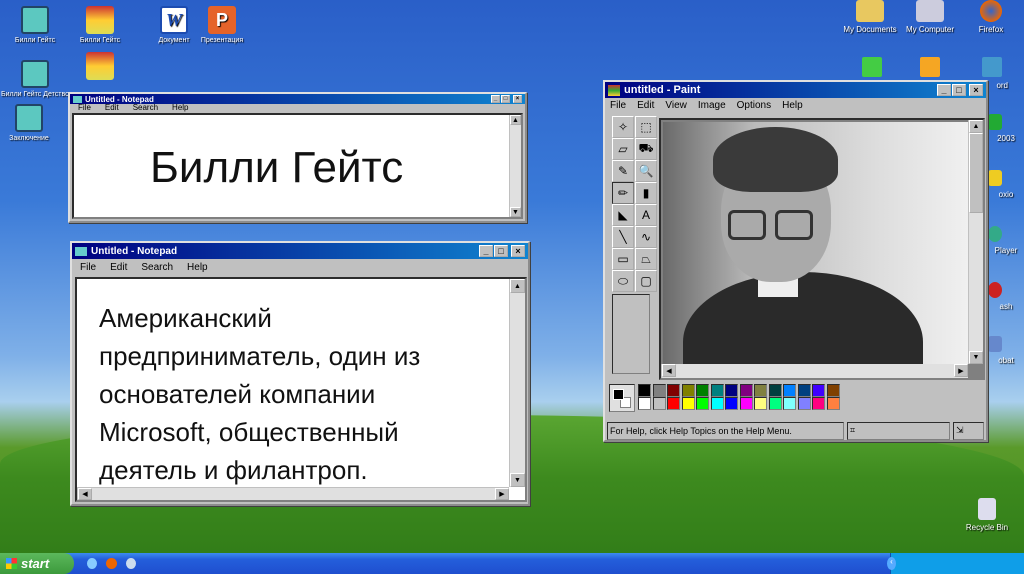  What do you see at coordinates (623, 171) in the screenshot?
I see `color-picker-tool-icon: ✎` at bounding box center [623, 171].